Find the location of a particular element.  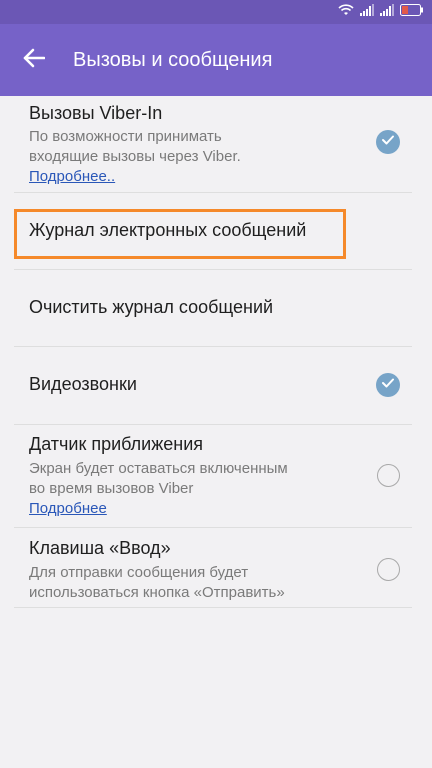

setting-title: Датчик приближения is located at coordinates (116, 444).